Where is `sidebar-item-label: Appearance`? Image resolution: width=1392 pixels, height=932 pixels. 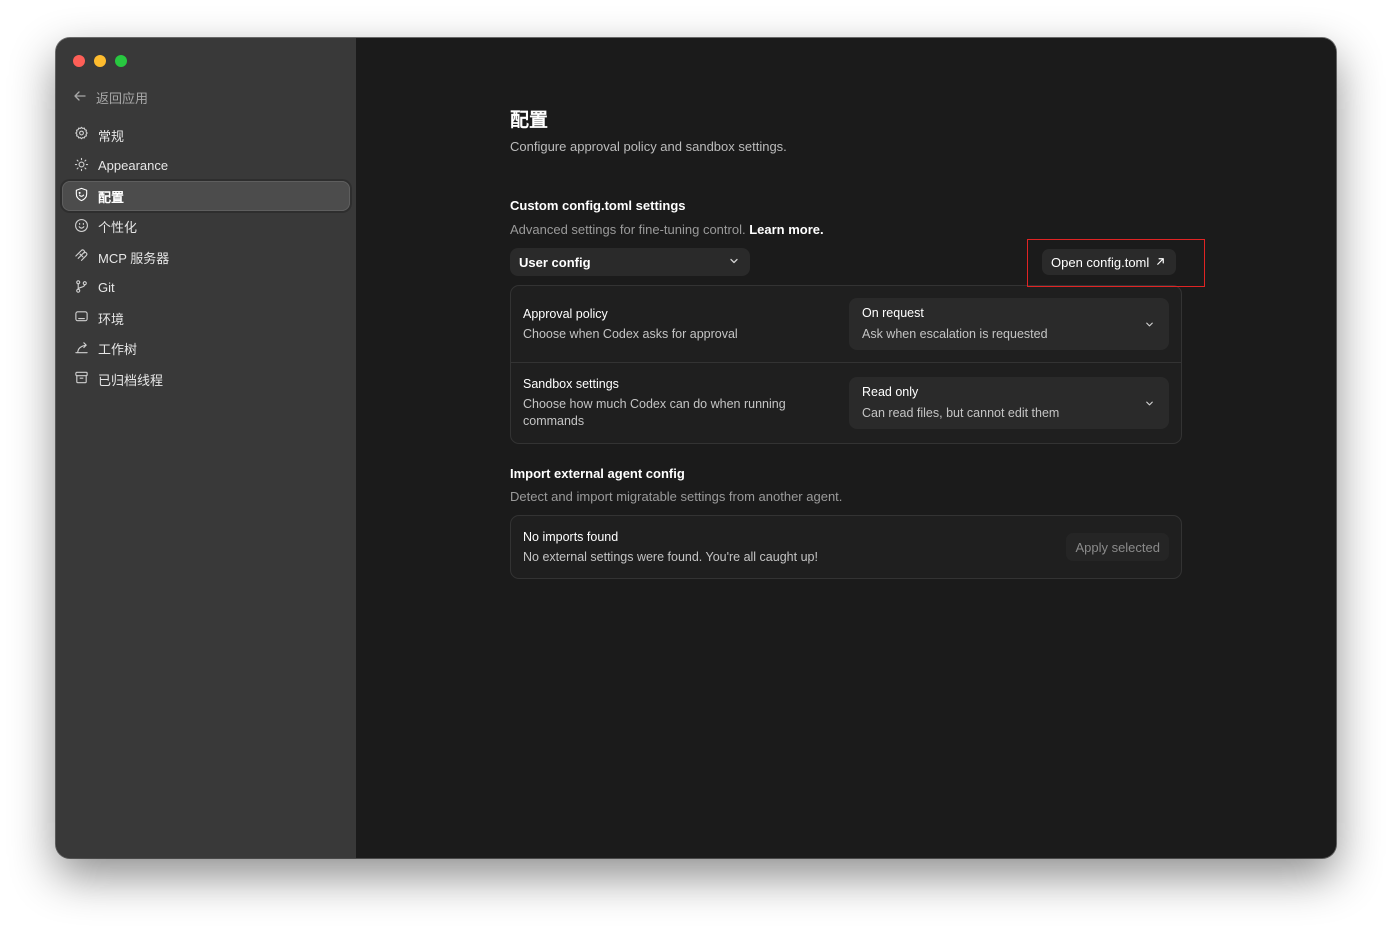
sidebar-item-label: Appearance is located at coordinates (133, 165).